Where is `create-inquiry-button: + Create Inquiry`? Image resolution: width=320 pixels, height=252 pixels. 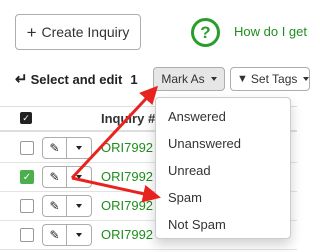 create-inquiry-button: + Create Inquiry is located at coordinates (78, 32).